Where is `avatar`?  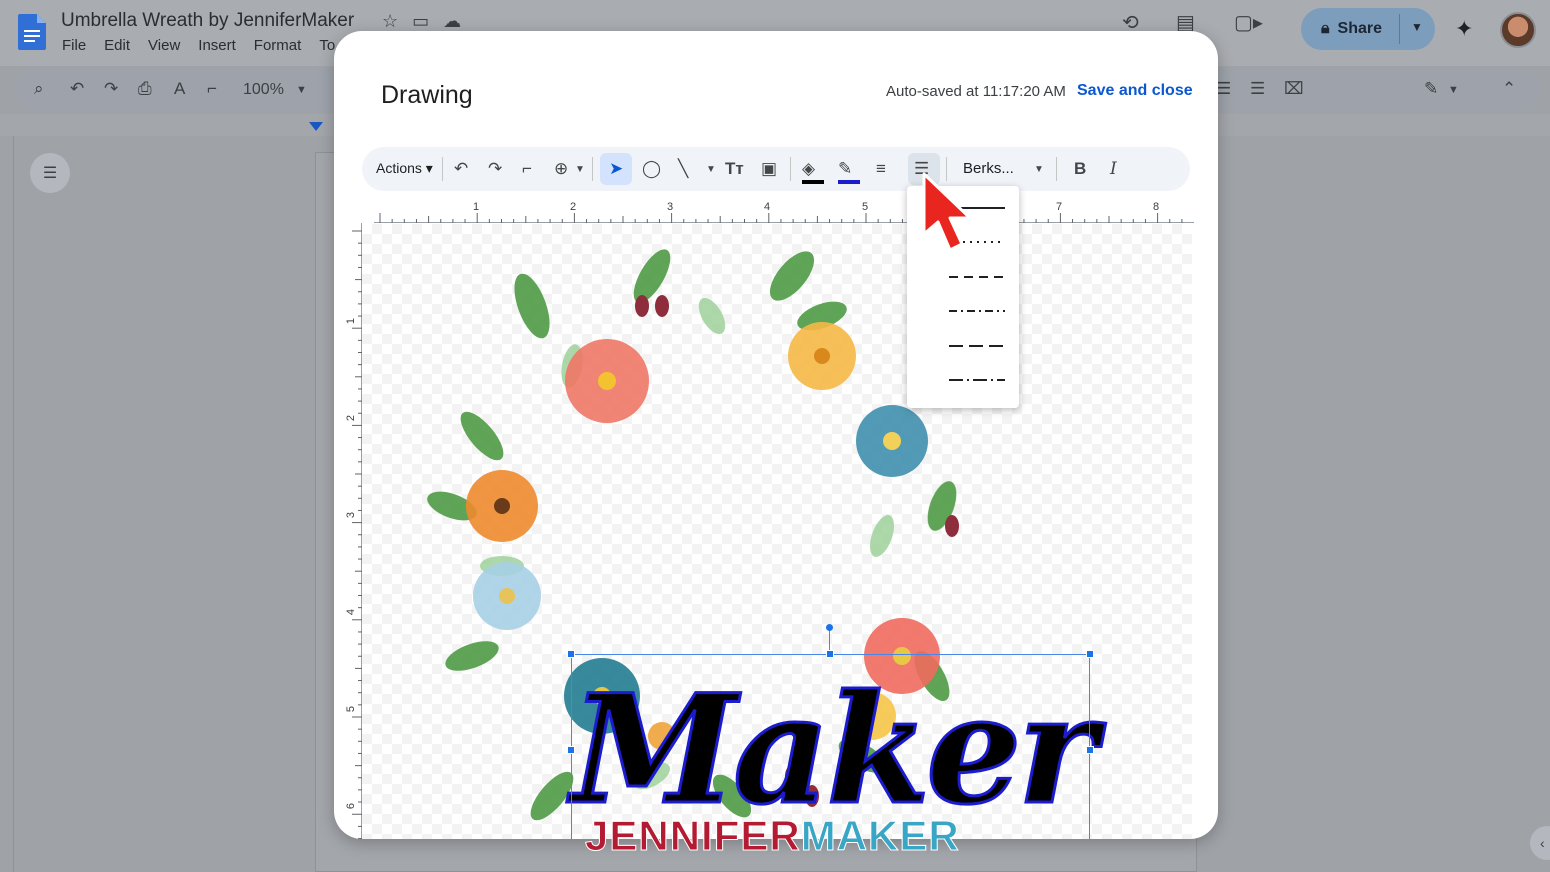
avatar is located at coordinates (1518, 30).